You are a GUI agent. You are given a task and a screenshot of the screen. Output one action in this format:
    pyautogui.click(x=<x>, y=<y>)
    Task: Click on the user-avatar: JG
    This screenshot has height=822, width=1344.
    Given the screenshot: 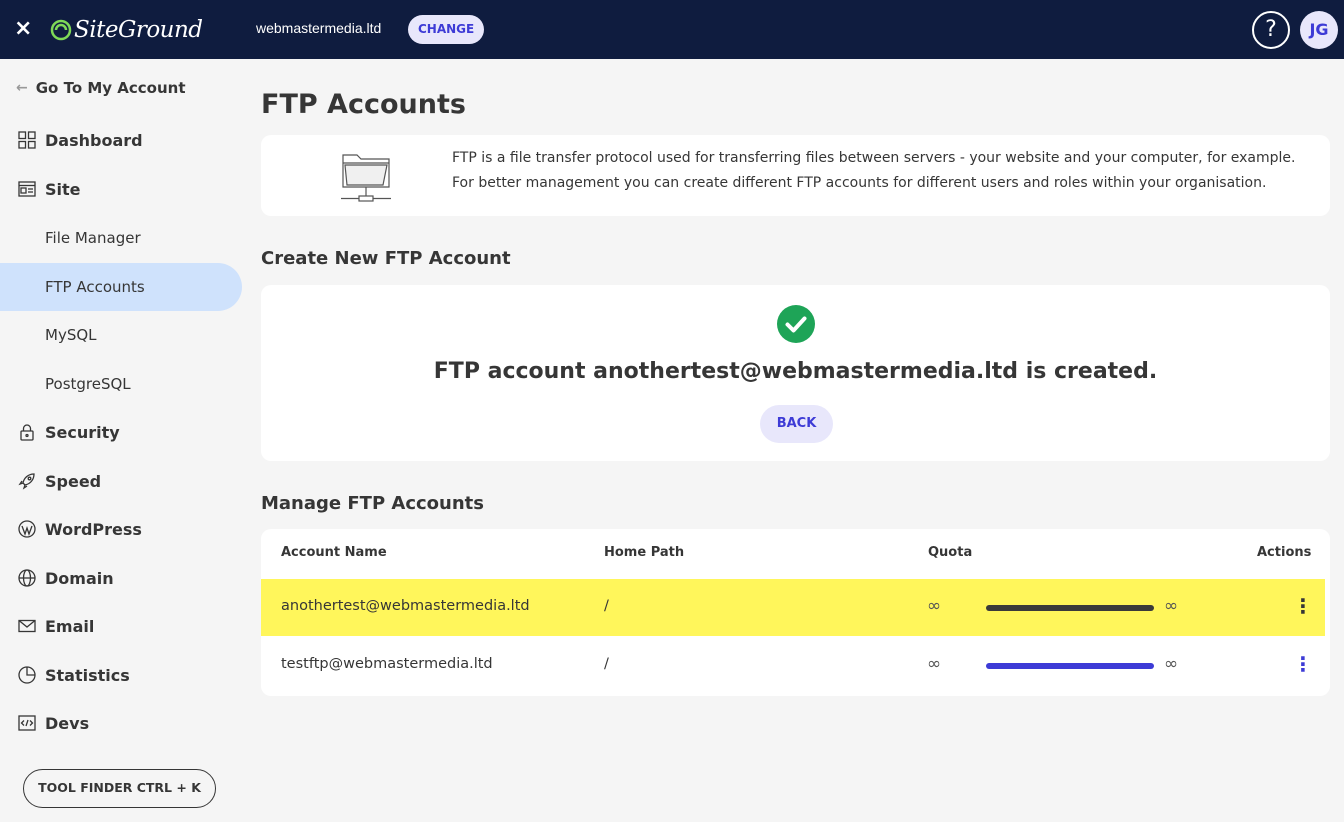 What is the action you would take?
    pyautogui.click(x=1319, y=30)
    